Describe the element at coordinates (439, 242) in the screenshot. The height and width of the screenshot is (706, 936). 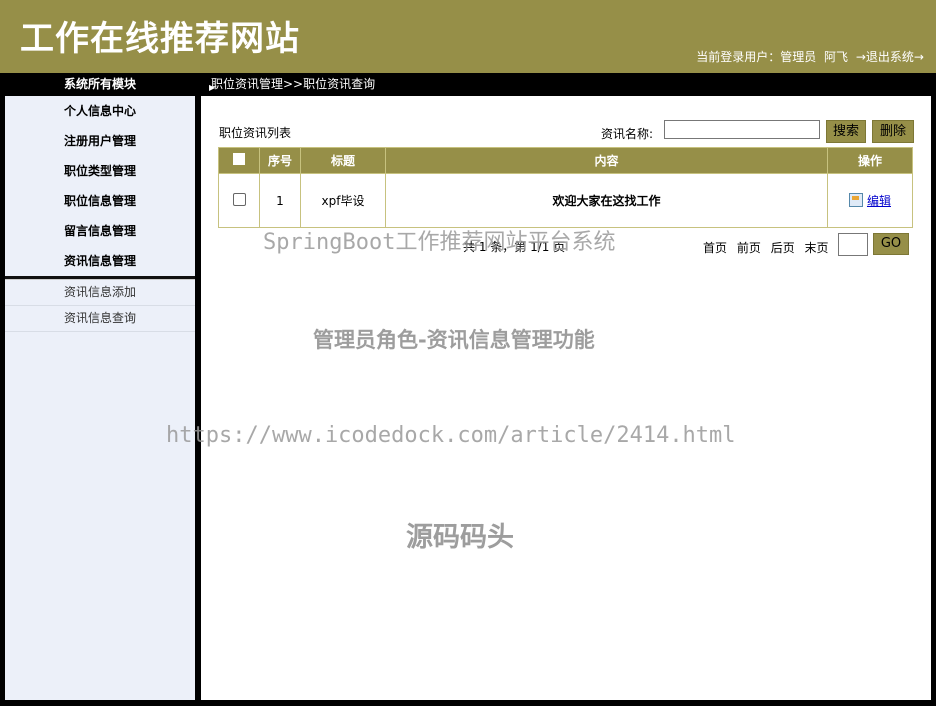
I see `watermark-line-1: SpringBoot工作推荐网站平台系统` at that location.